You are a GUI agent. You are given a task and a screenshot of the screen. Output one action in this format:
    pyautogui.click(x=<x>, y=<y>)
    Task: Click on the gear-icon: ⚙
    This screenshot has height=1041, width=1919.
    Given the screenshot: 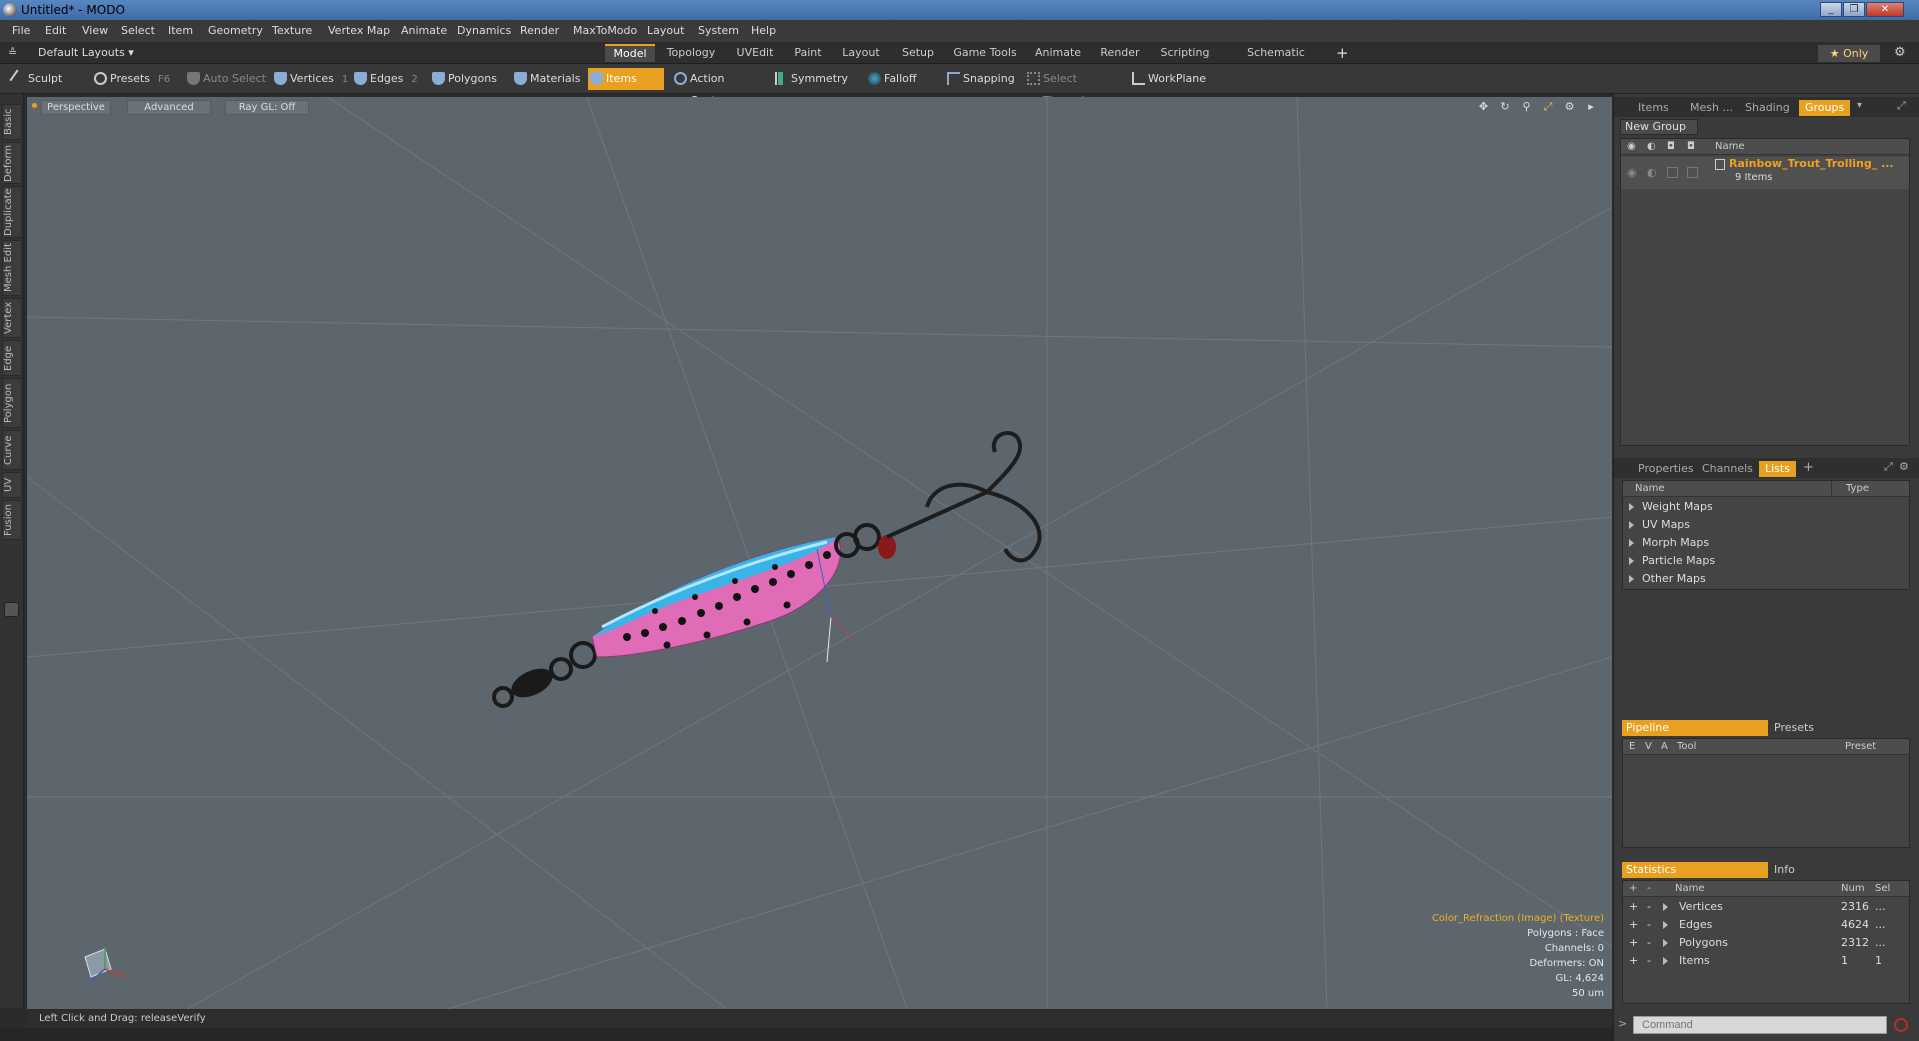 What is the action you would take?
    pyautogui.click(x=1900, y=52)
    